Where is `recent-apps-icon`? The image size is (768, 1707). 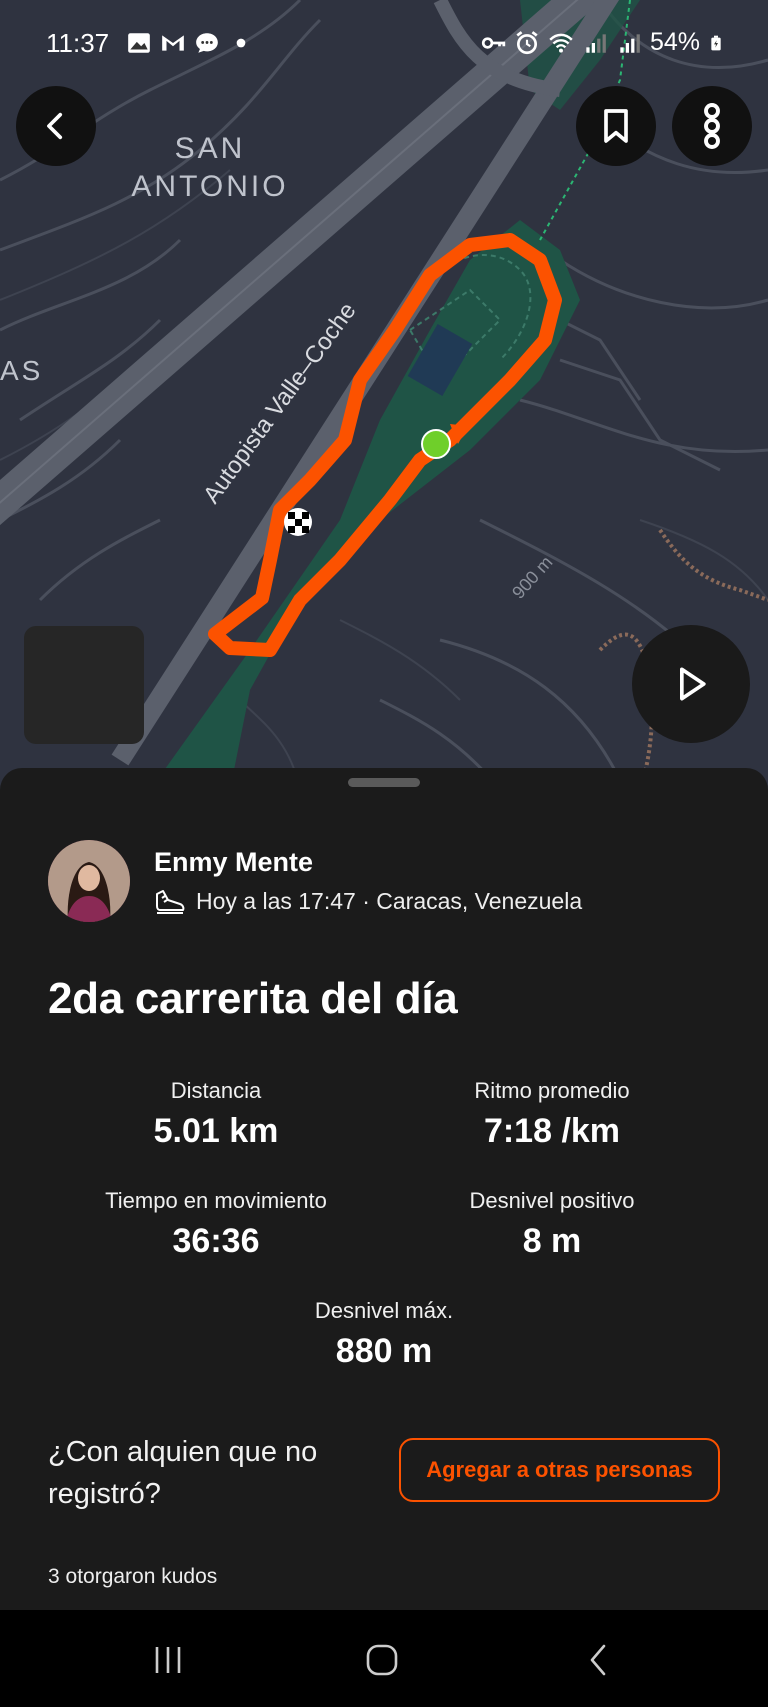
recent-apps-icon is located at coordinates (168, 1660).